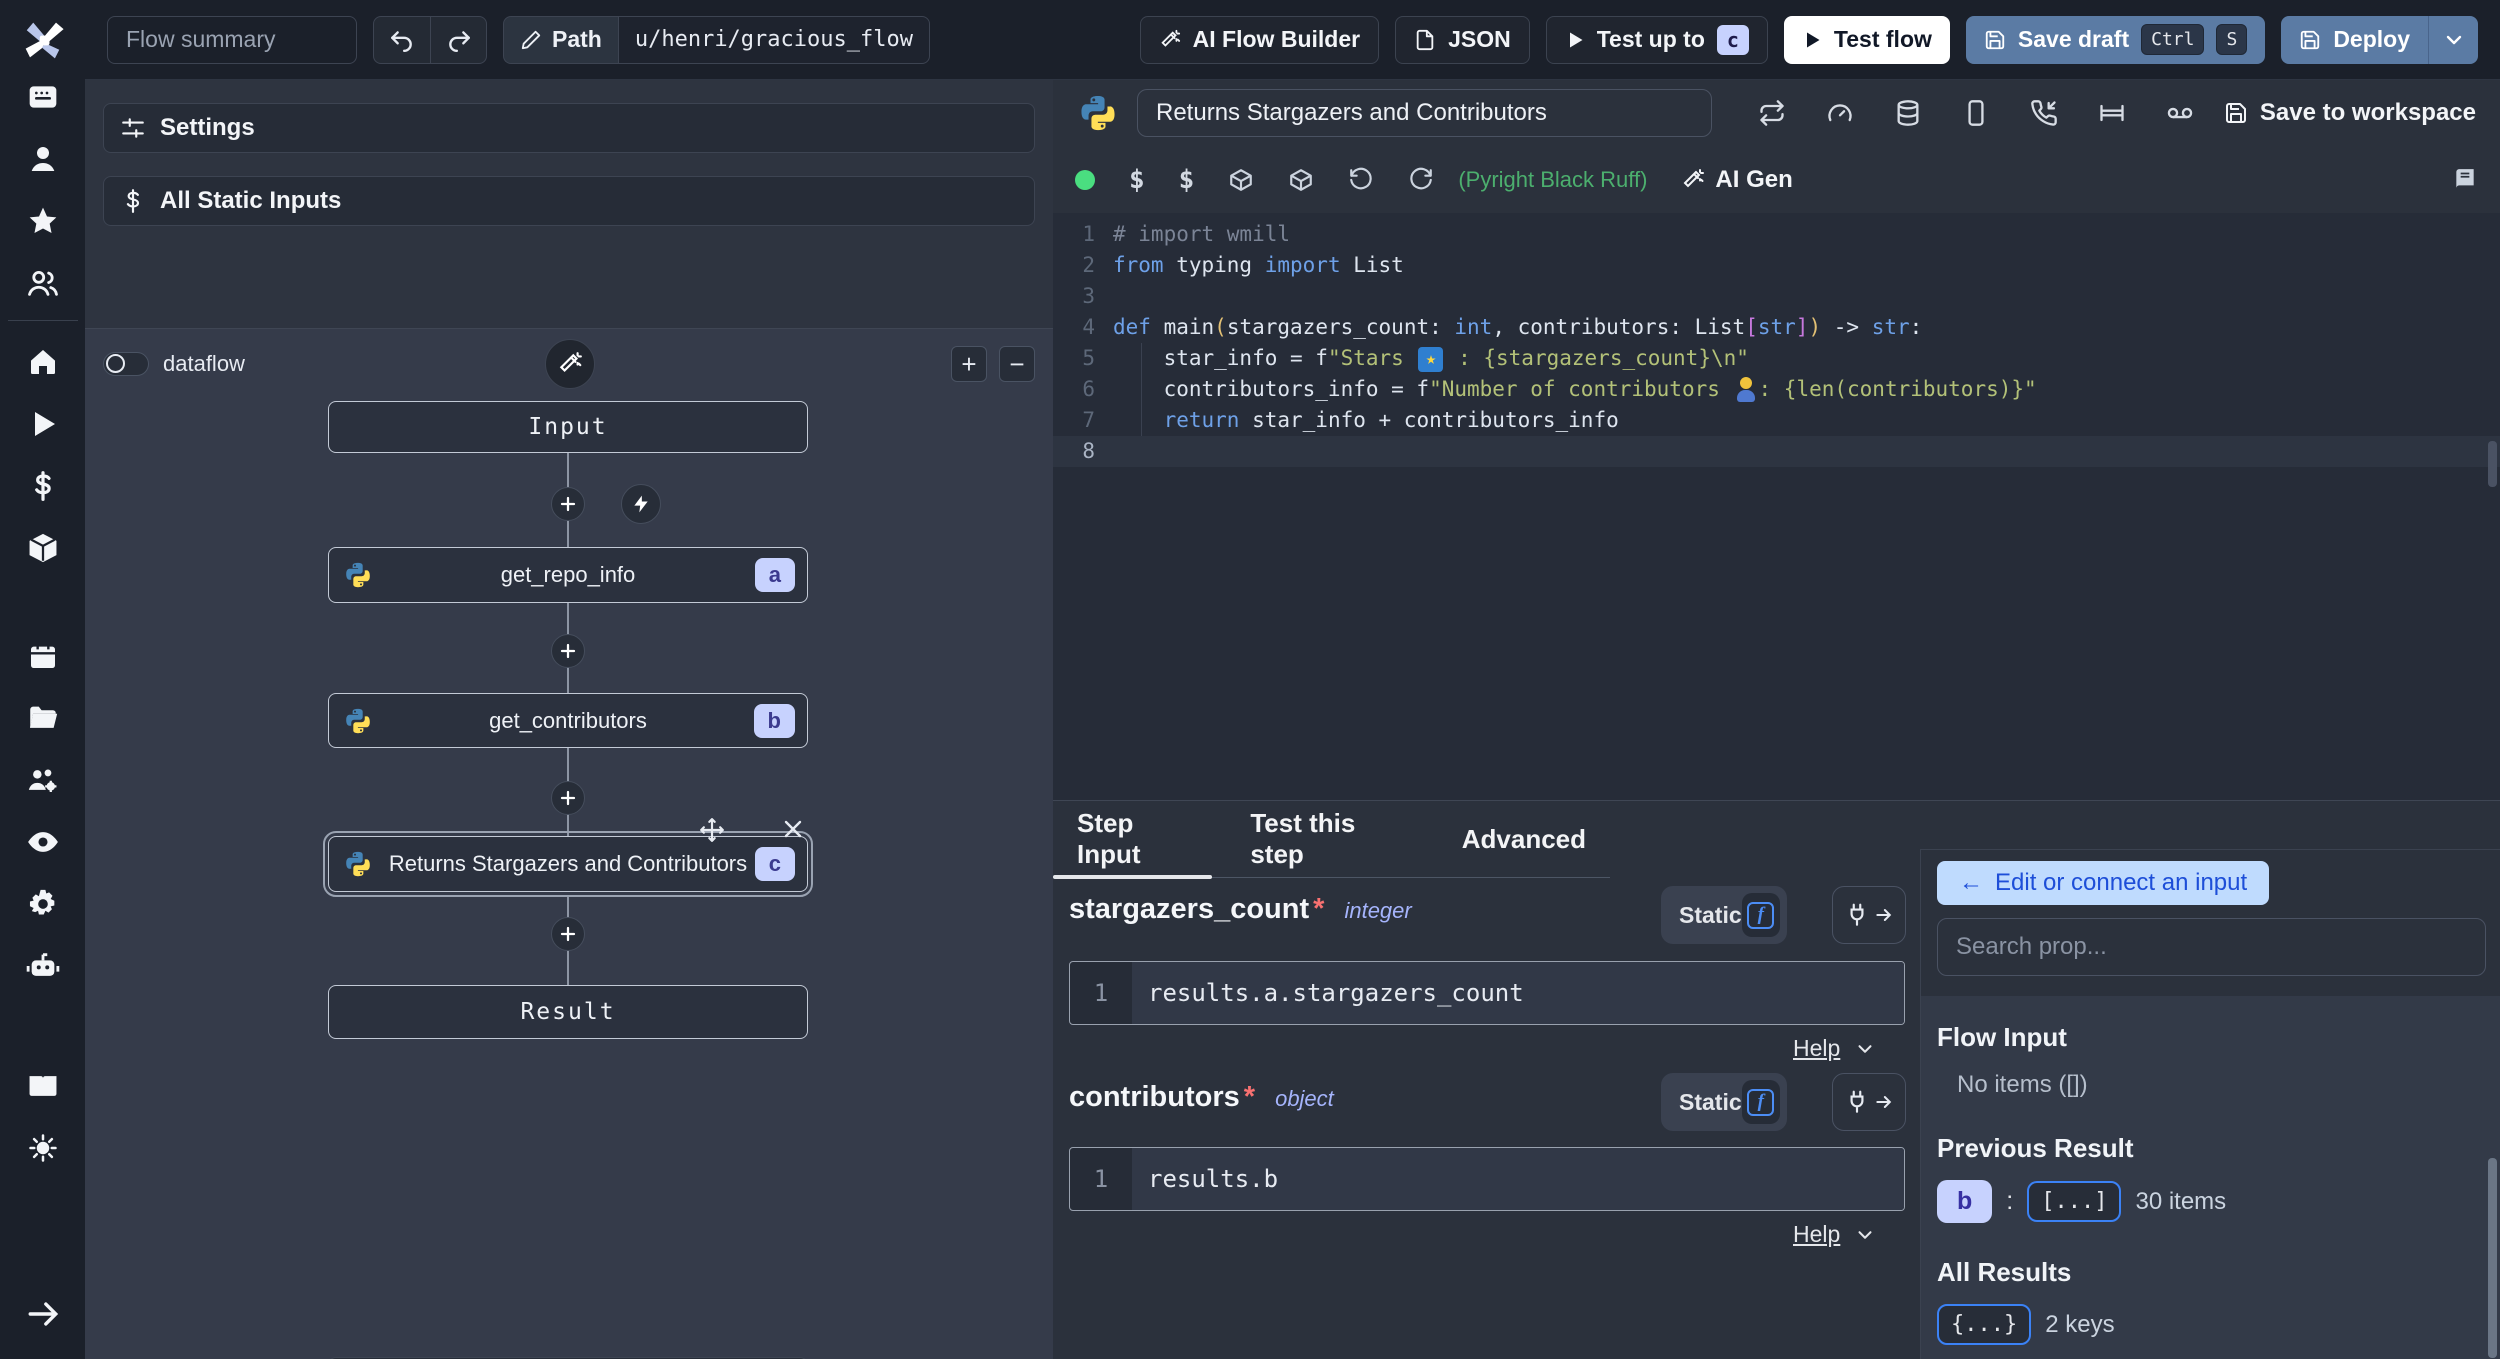 This screenshot has width=2500, height=1359. I want to click on undo-button, so click(402, 40).